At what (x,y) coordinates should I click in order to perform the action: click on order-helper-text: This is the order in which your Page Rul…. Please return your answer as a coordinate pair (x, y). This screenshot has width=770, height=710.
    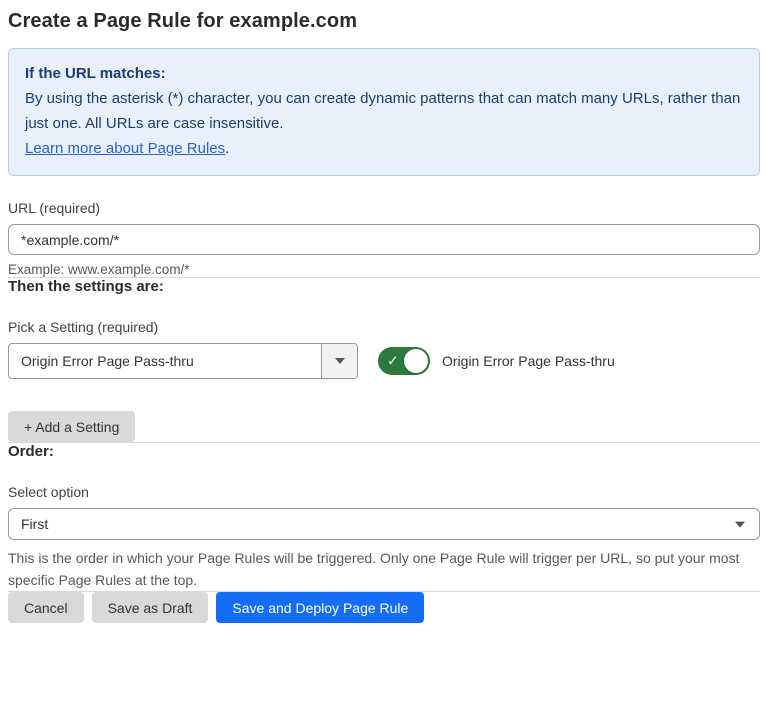
    Looking at the image, I should click on (374, 569).